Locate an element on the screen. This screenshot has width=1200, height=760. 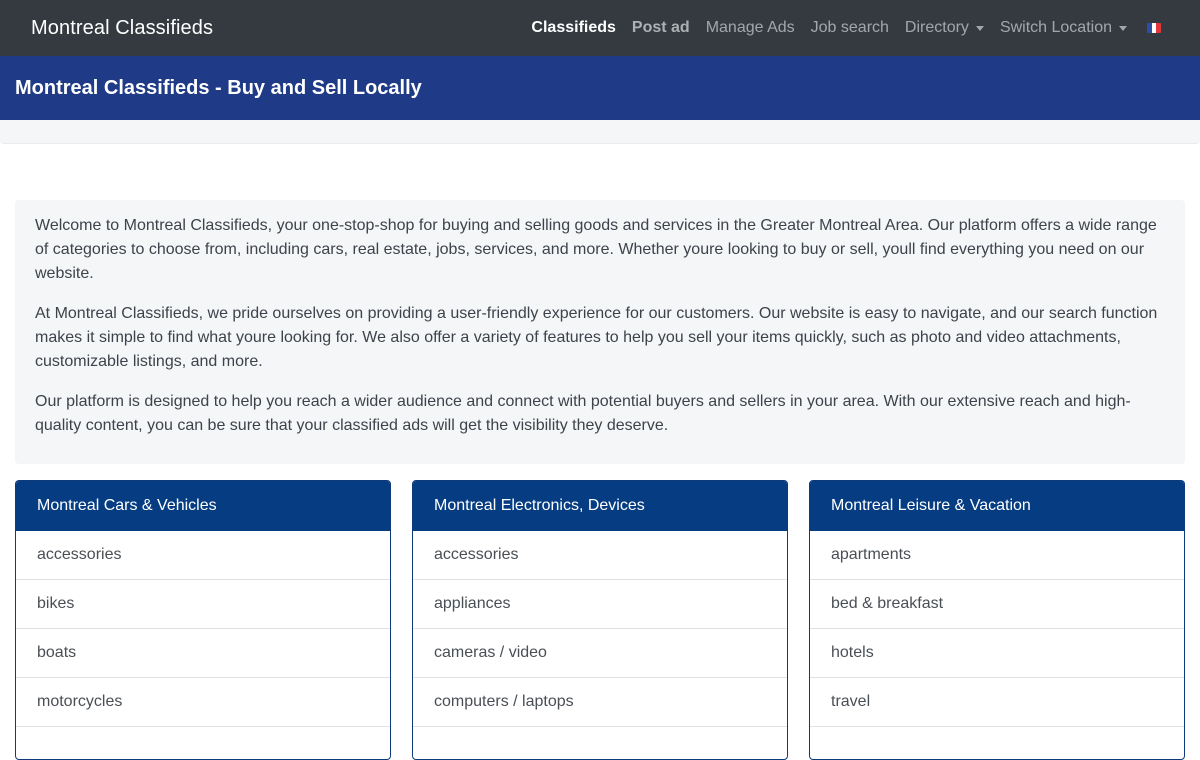
category-link: computers / laptops is located at coordinates (600, 702).